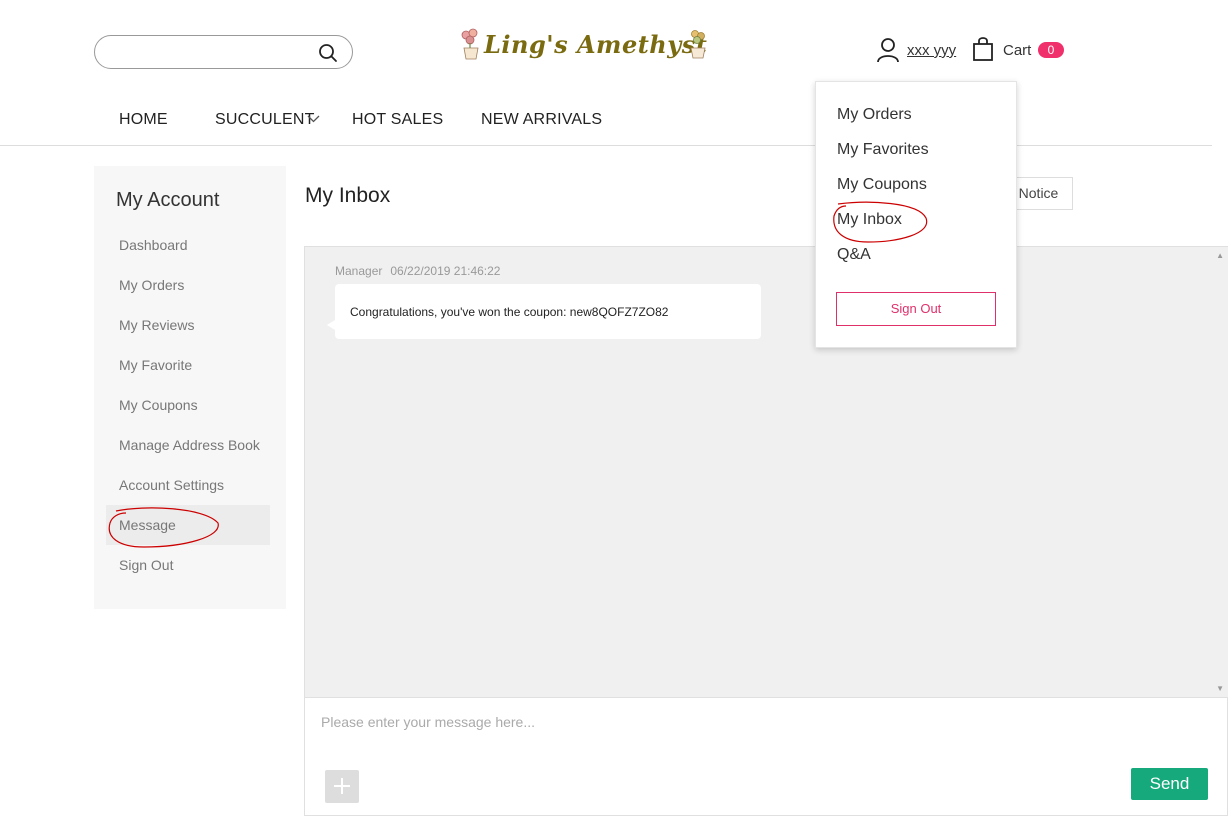 Image resolution: width=1228 pixels, height=829 pixels. What do you see at coordinates (189, 445) in the screenshot?
I see `sidebar-item-address-book: Manage Address Book` at bounding box center [189, 445].